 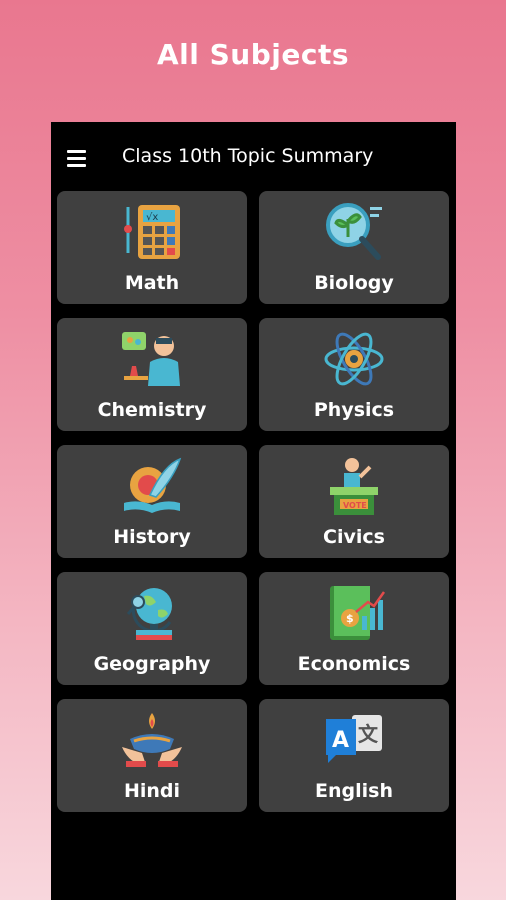 What do you see at coordinates (354, 537) in the screenshot?
I see `subject-label: Civics` at bounding box center [354, 537].